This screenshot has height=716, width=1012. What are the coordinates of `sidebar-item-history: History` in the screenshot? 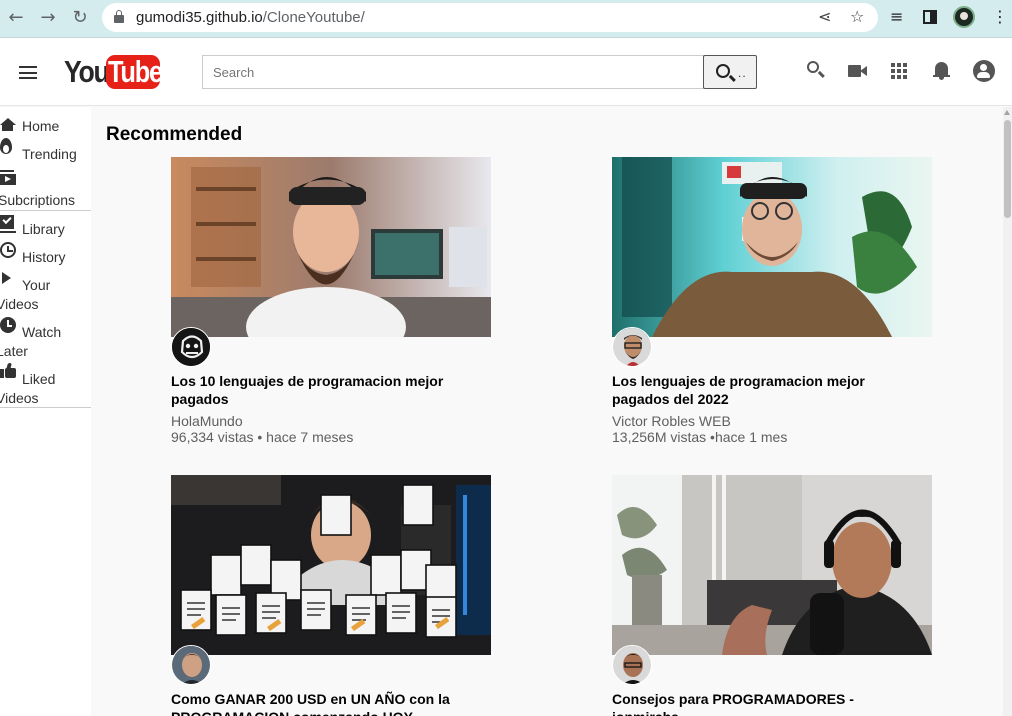 It's located at (45, 254).